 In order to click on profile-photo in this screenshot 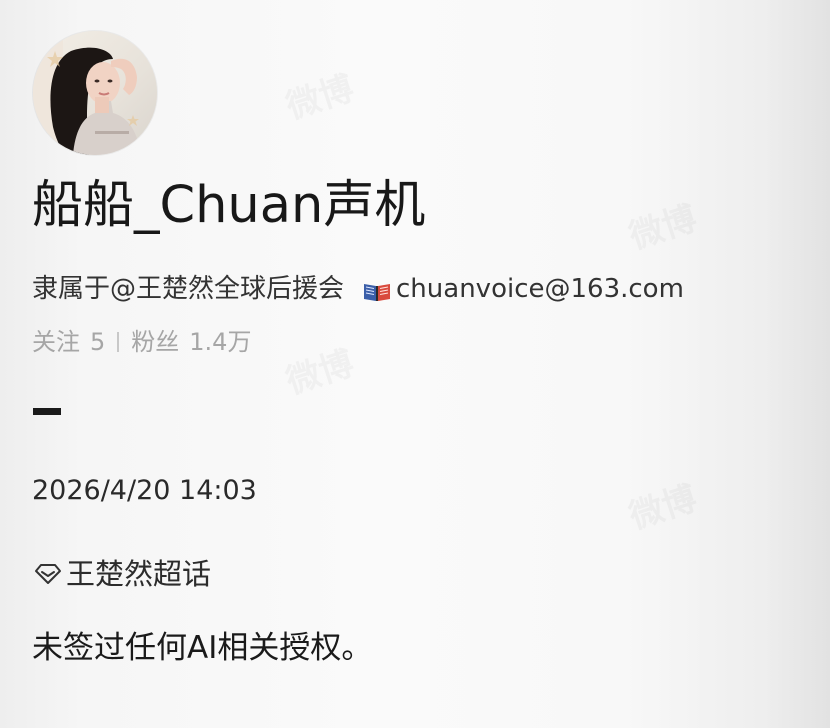, I will do `click(95, 93)`.